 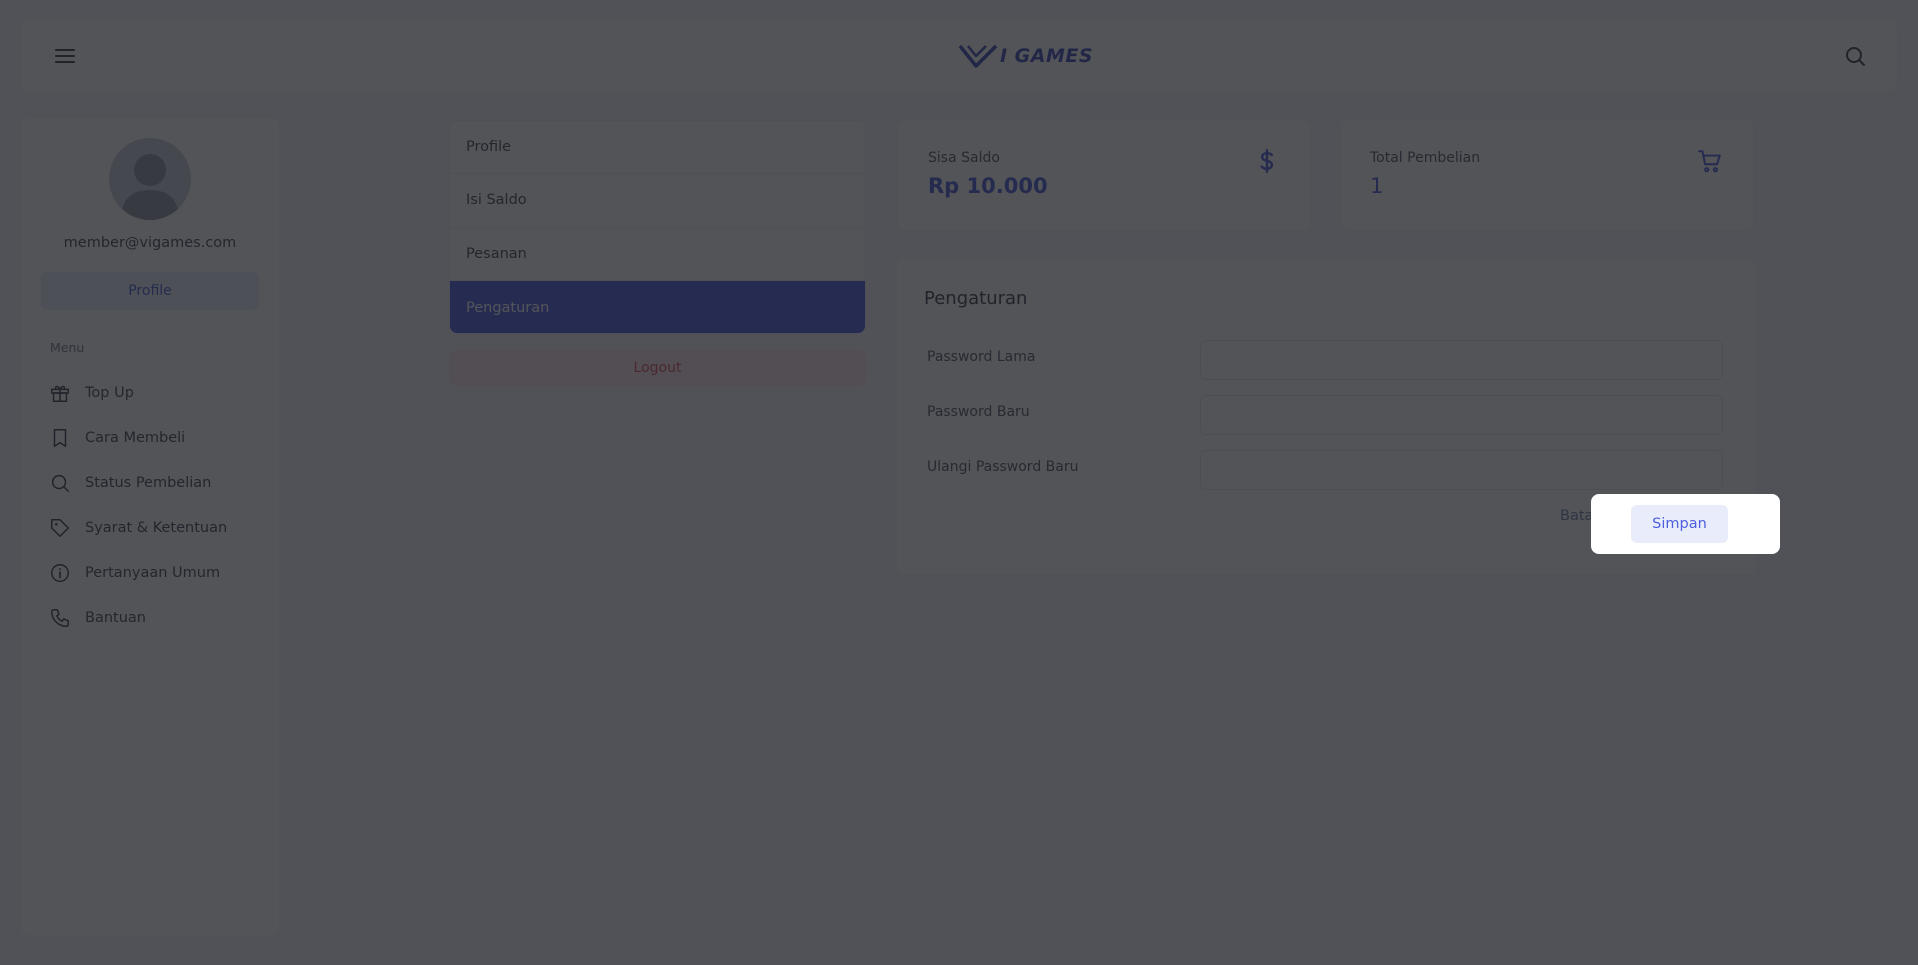 What do you see at coordinates (65, 56) in the screenshot?
I see `hamburger-icon` at bounding box center [65, 56].